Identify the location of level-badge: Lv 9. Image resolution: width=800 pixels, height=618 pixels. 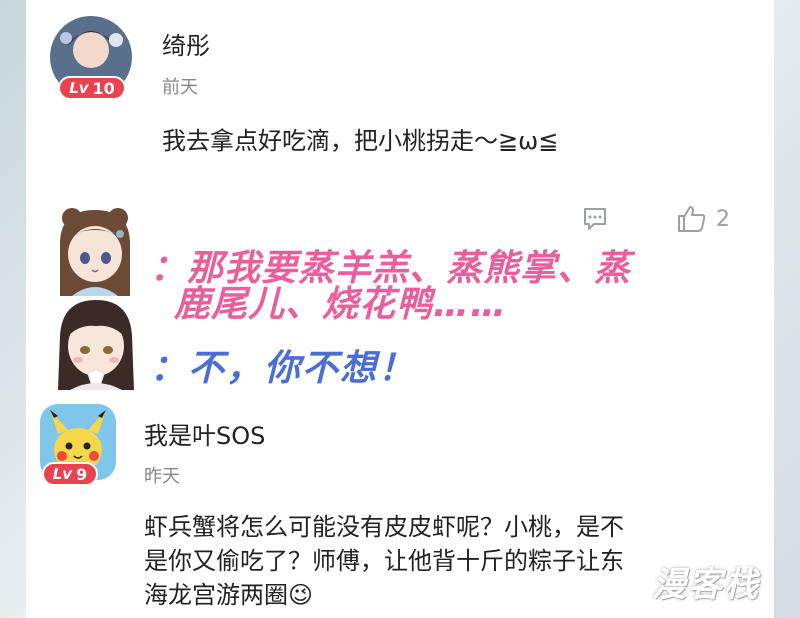
(70, 474).